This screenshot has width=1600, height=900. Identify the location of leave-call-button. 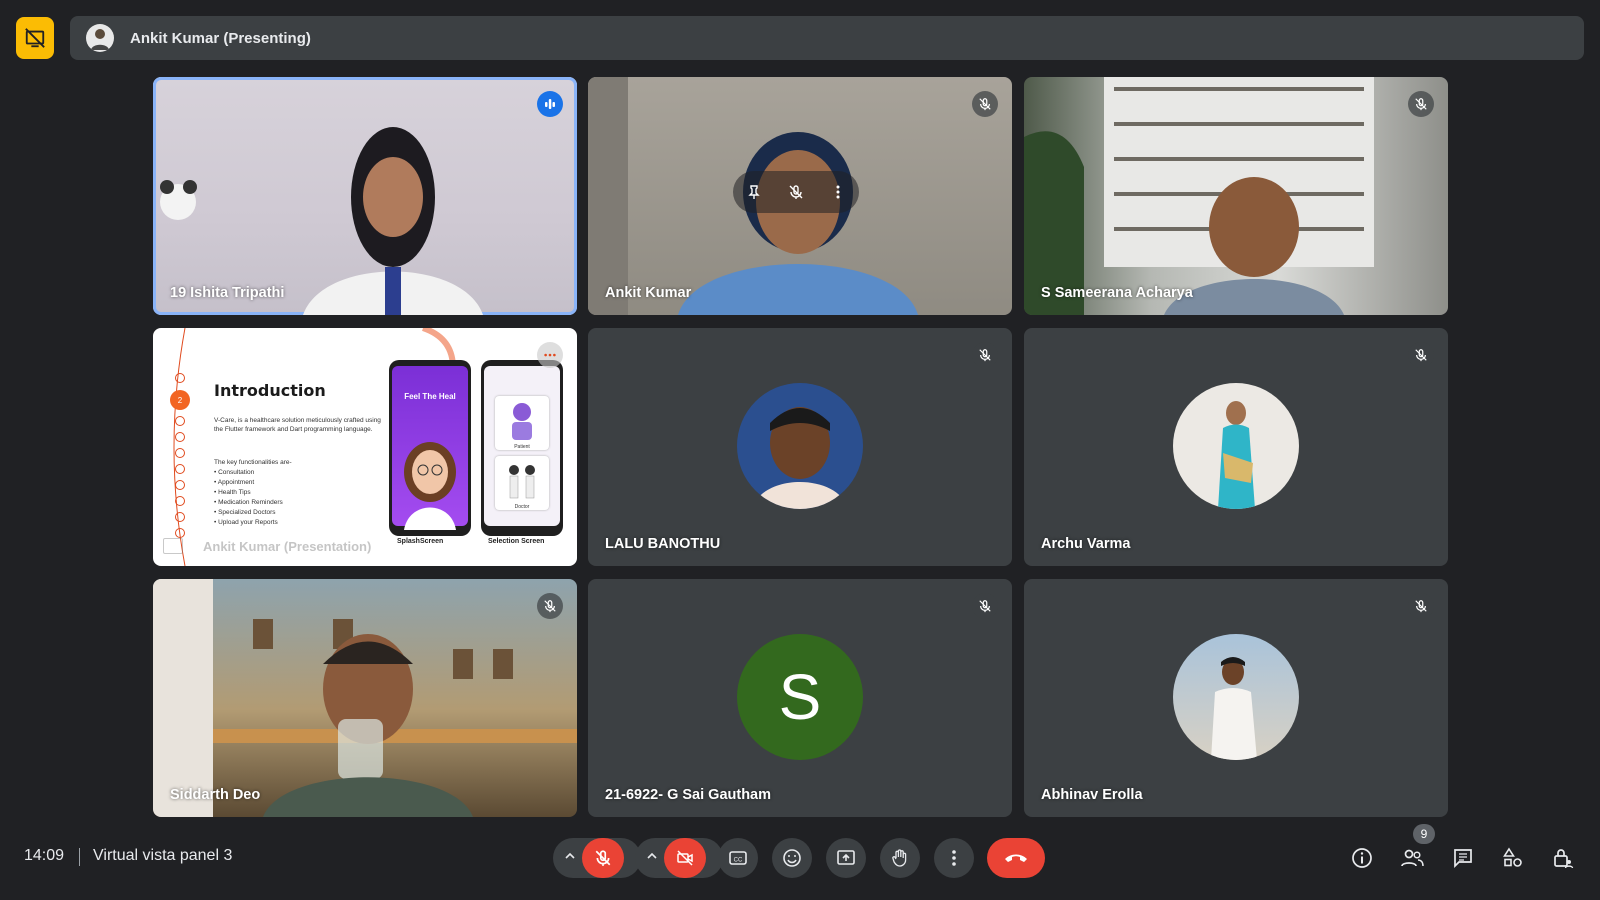
(1016, 858).